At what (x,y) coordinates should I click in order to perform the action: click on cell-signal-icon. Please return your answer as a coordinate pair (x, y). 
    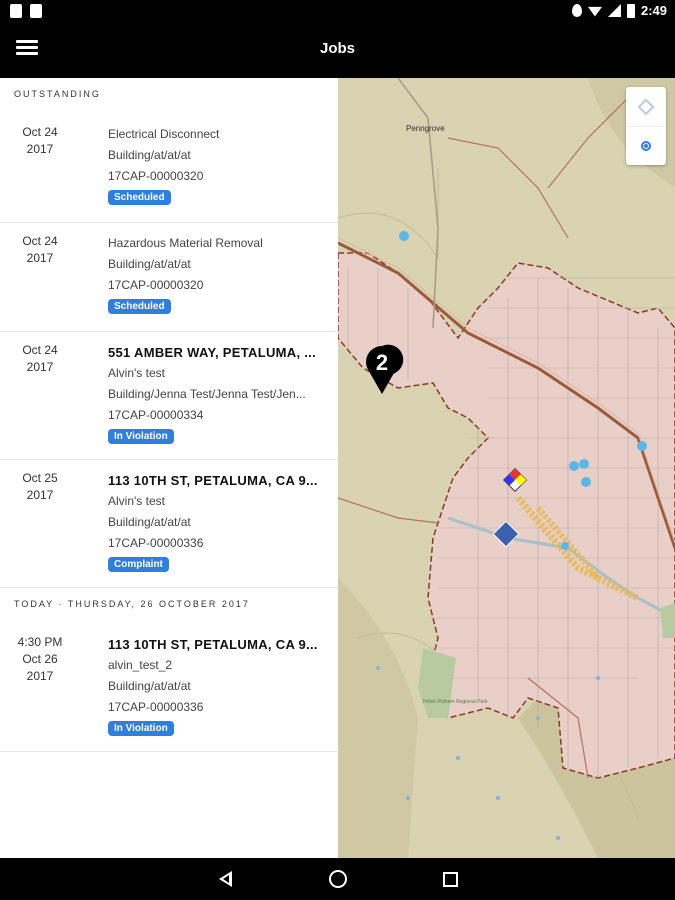
    Looking at the image, I should click on (614, 10).